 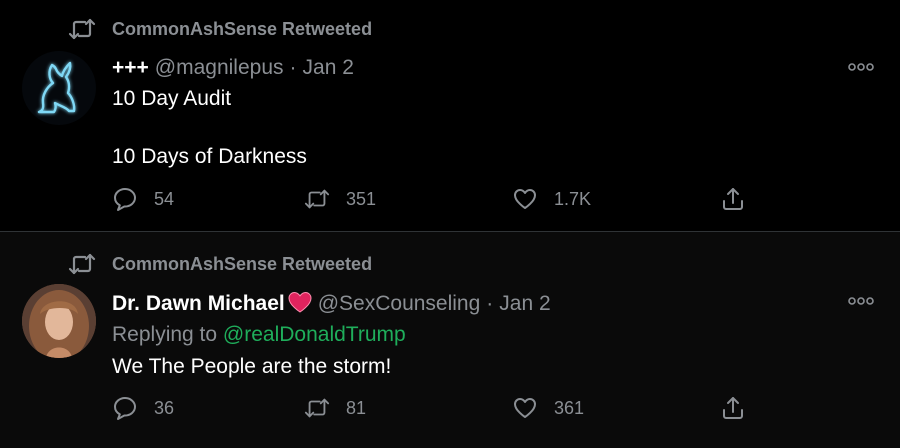 I want to click on tweet-actions: 36 81 361, so click(x=432, y=410).